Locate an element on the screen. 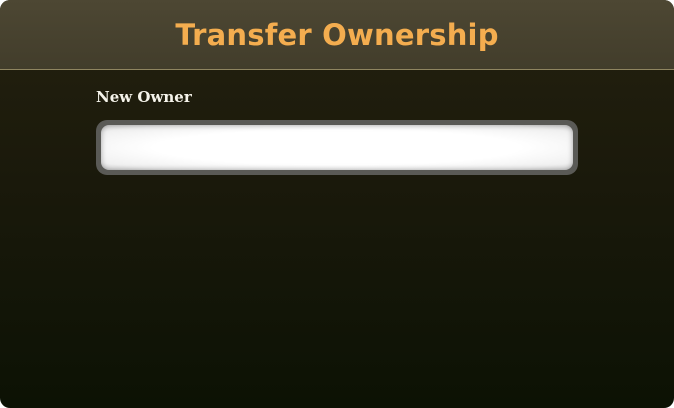 The image size is (674, 408). new-owner-input-frame is located at coordinates (337, 147).